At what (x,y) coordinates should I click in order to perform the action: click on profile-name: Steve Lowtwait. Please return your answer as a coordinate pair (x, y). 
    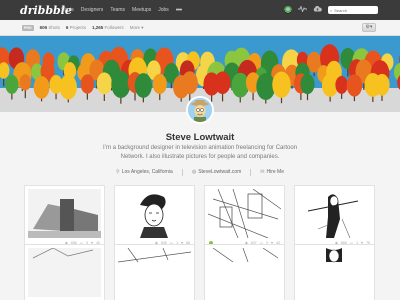
    Looking at the image, I should click on (200, 137).